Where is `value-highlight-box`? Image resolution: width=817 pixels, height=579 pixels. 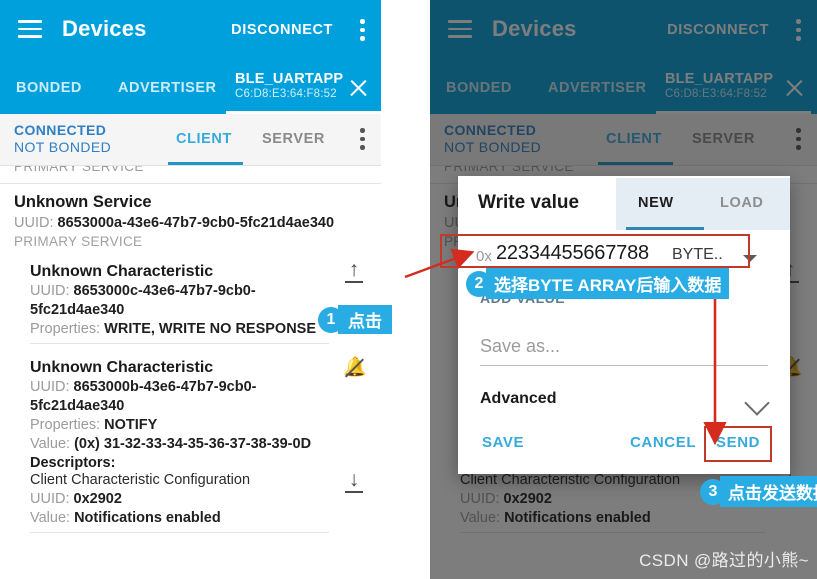 value-highlight-box is located at coordinates (595, 251).